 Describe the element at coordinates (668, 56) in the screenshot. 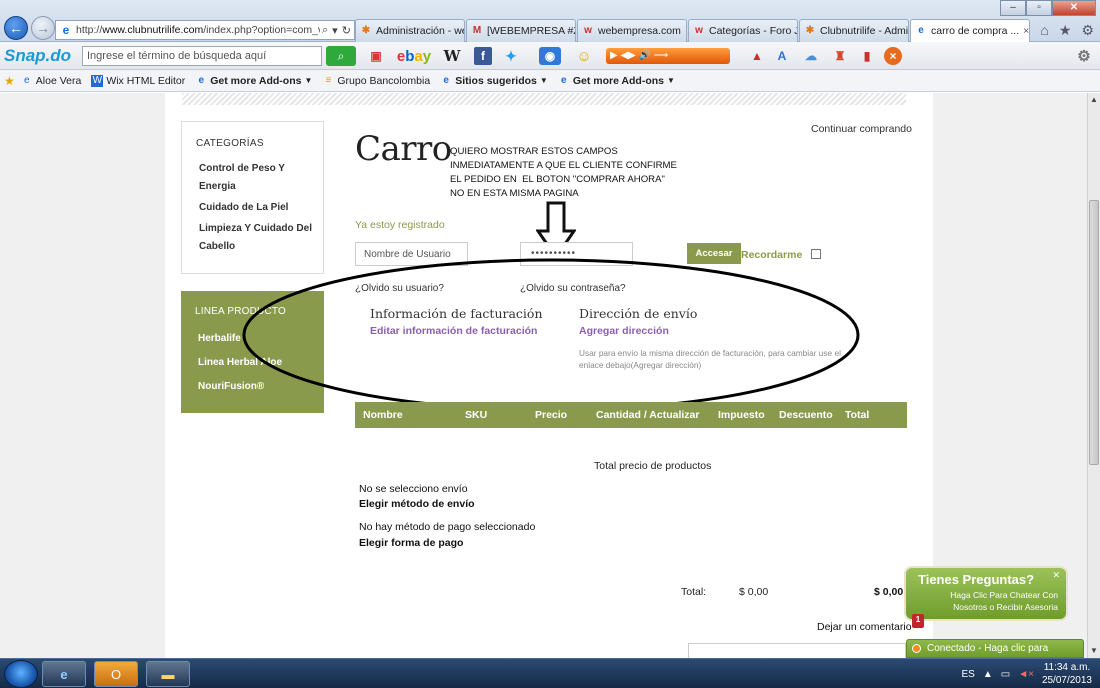

I see `media-player: ▶ ◀▶ 🔊 ⟶` at that location.